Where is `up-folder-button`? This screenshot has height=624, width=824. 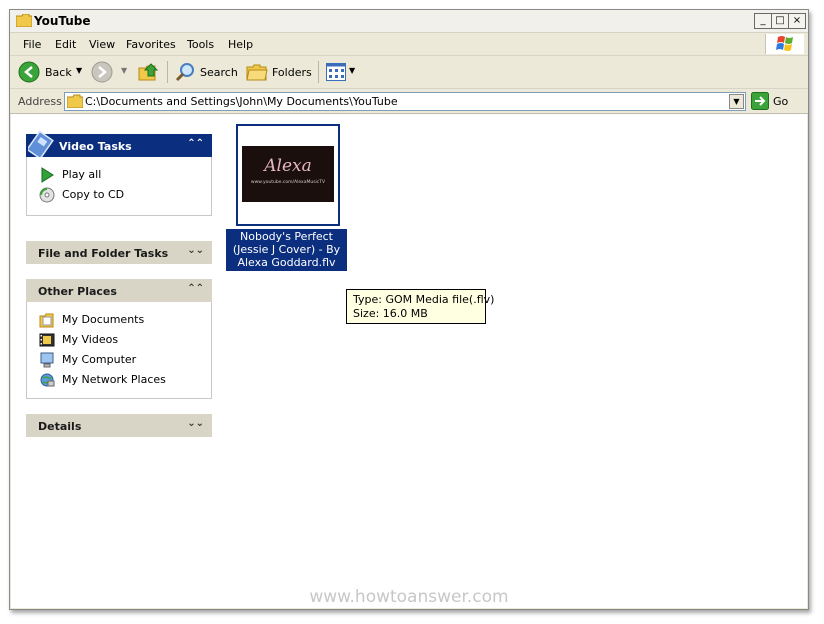 up-folder-button is located at coordinates (149, 72).